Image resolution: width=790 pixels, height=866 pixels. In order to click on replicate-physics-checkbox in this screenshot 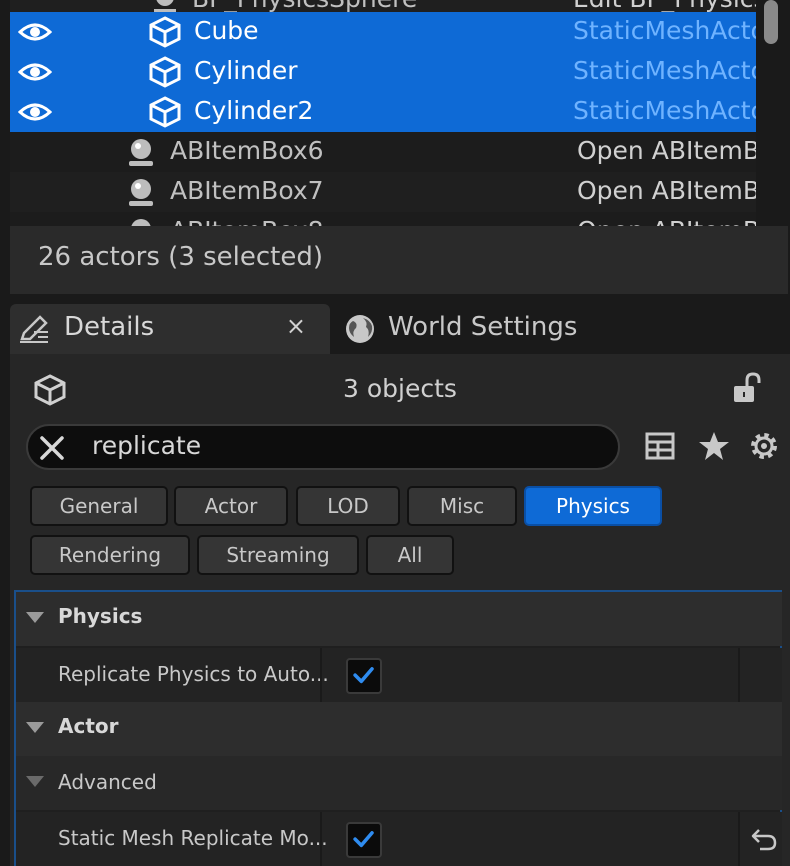, I will do `click(364, 676)`.